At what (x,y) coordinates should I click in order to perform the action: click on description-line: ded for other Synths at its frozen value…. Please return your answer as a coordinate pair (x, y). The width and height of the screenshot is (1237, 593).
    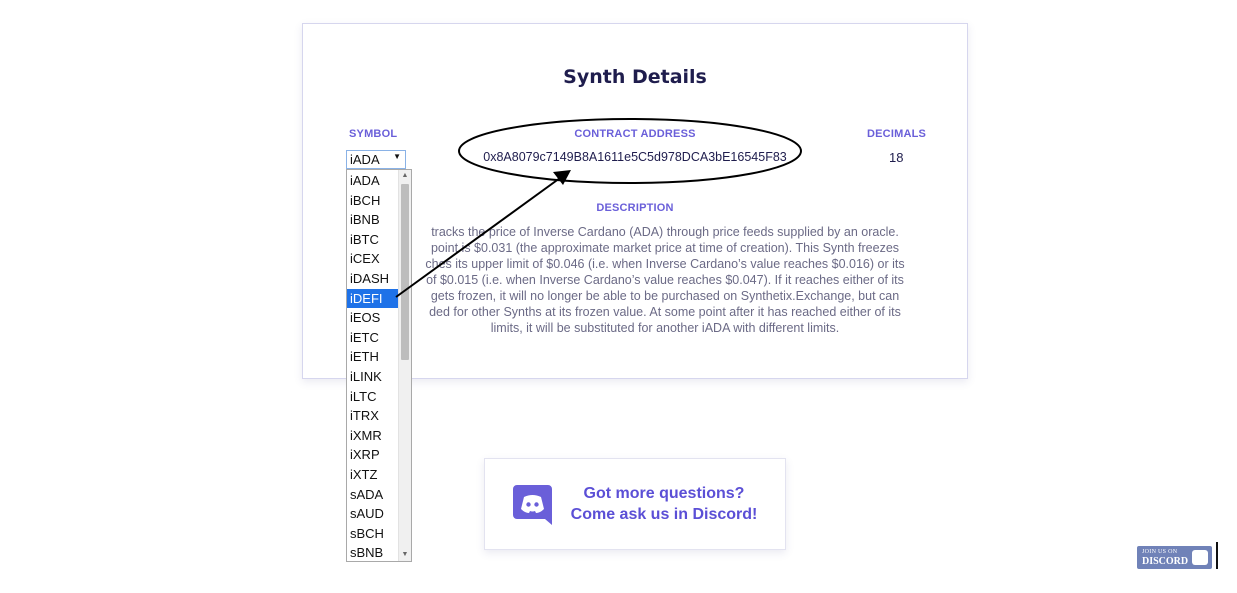
    Looking at the image, I should click on (665, 312).